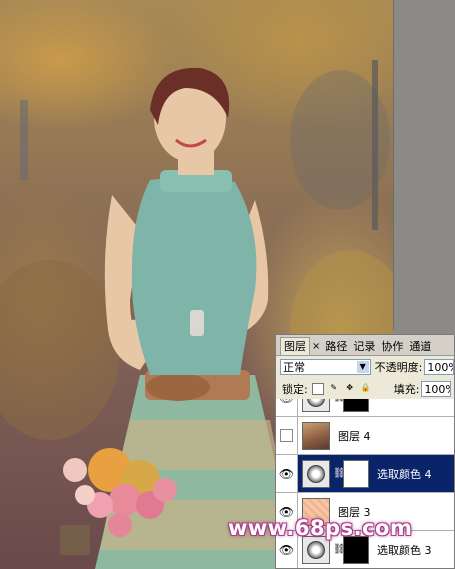 This screenshot has width=455, height=569. Describe the element at coordinates (392, 346) in the screenshot. I see `tab-collaboration: 协作` at that location.